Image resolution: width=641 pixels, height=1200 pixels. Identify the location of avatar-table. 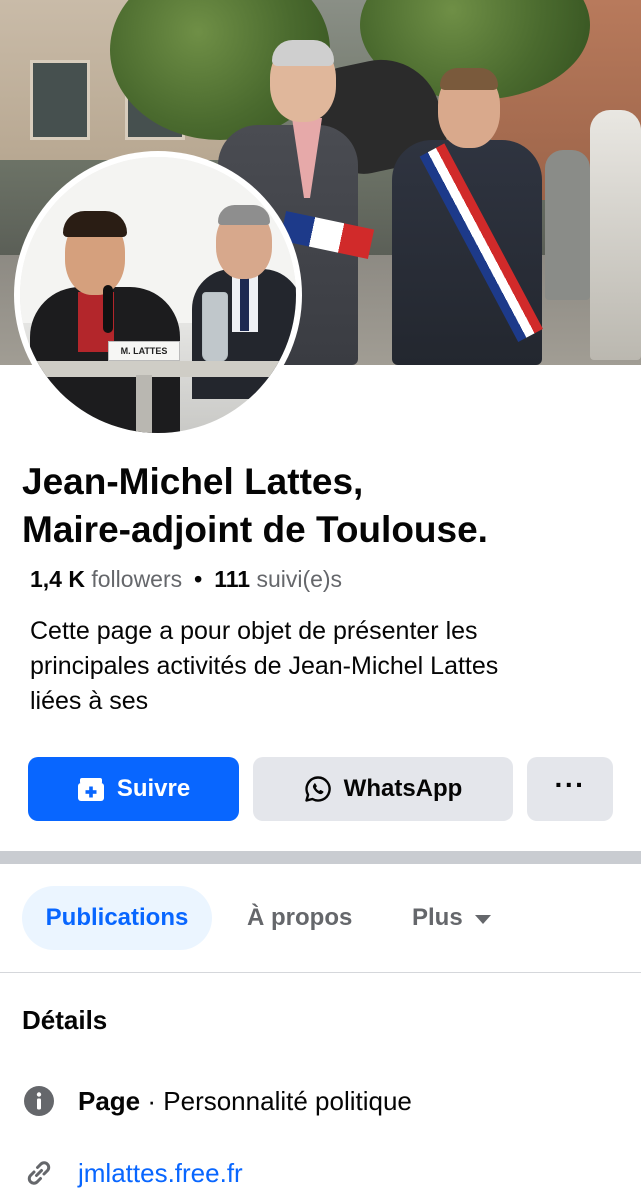
(158, 369).